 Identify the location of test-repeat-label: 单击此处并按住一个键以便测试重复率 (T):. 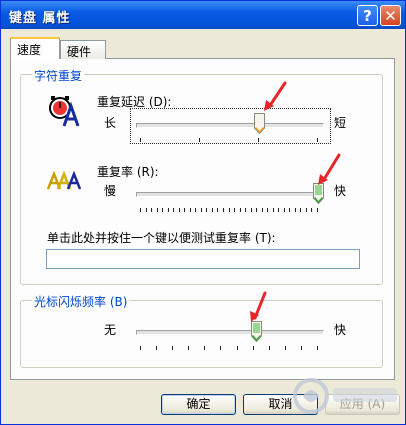
(161, 238).